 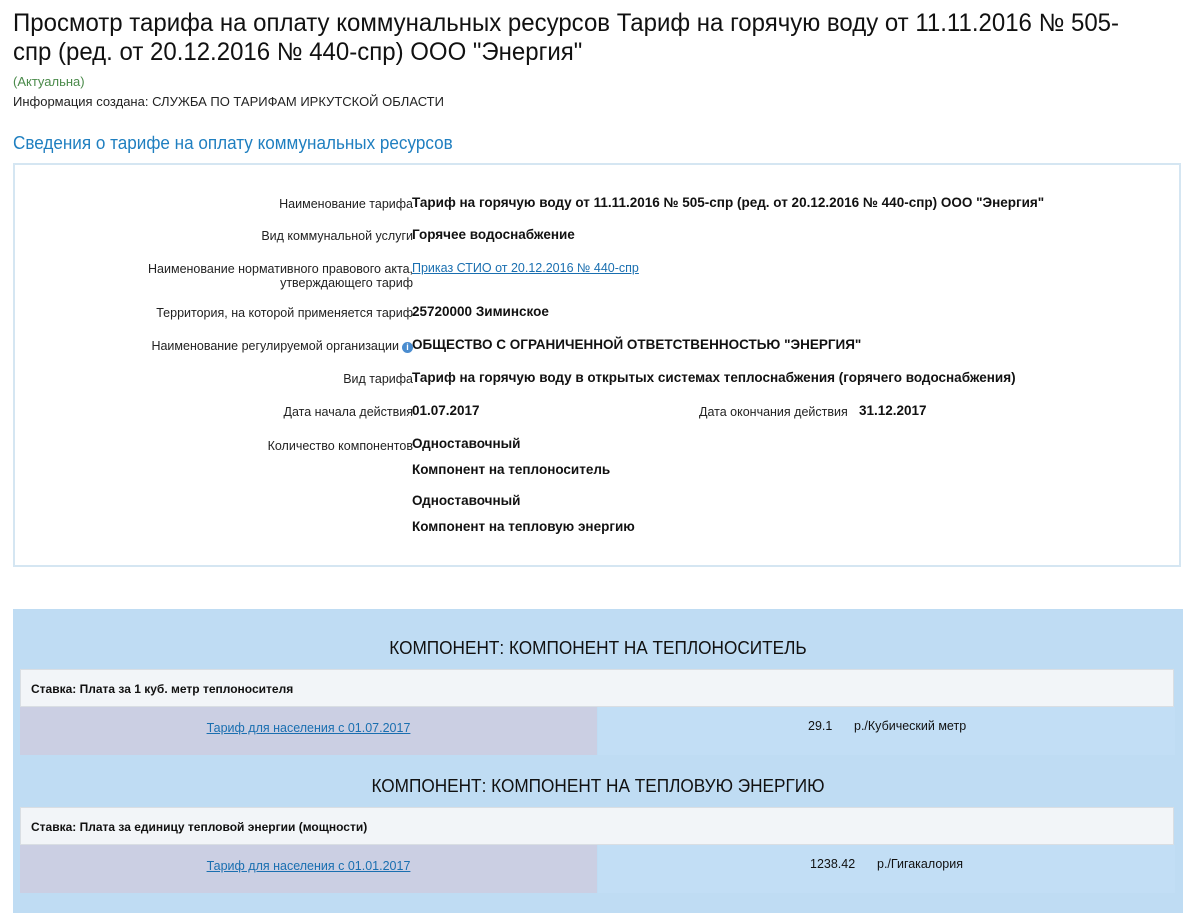 I want to click on territory-label: Территория, на которой применяется тариф, so click(x=284, y=313).